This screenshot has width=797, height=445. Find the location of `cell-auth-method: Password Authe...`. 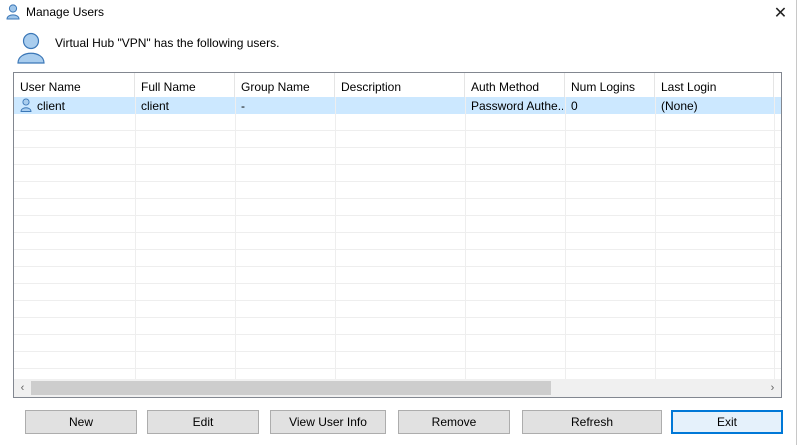

cell-auth-method: Password Authe... is located at coordinates (517, 106).